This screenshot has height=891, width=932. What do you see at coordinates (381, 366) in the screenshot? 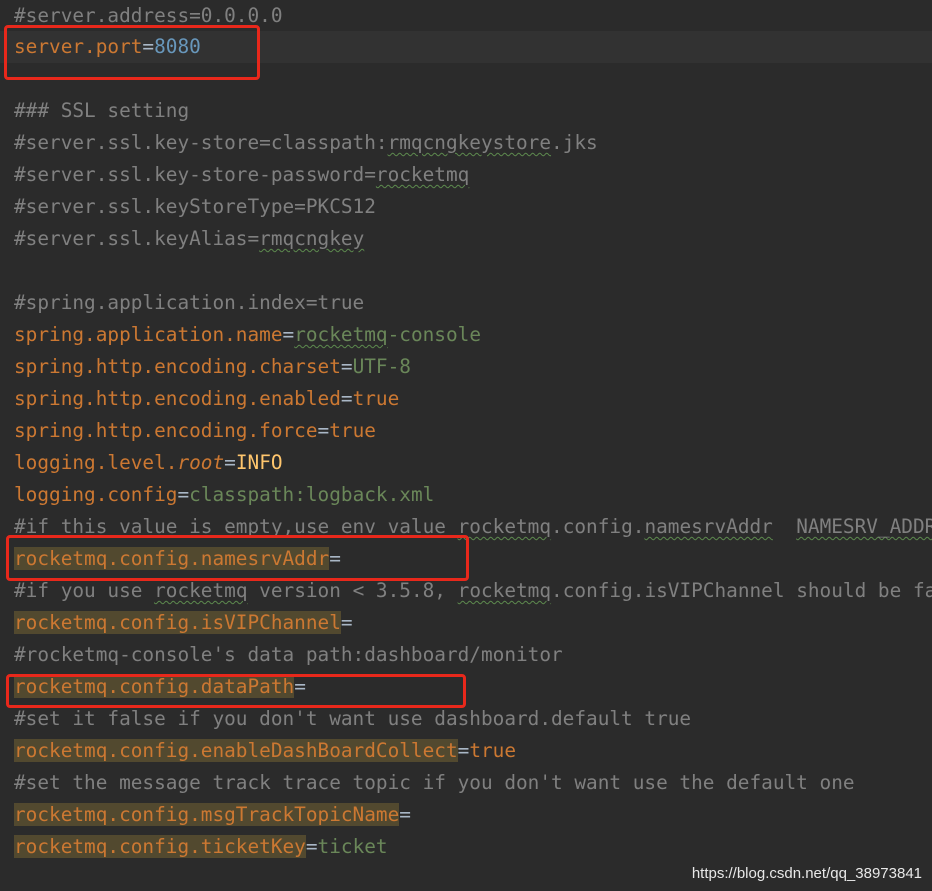
I see `property-value: UTF-8` at bounding box center [381, 366].